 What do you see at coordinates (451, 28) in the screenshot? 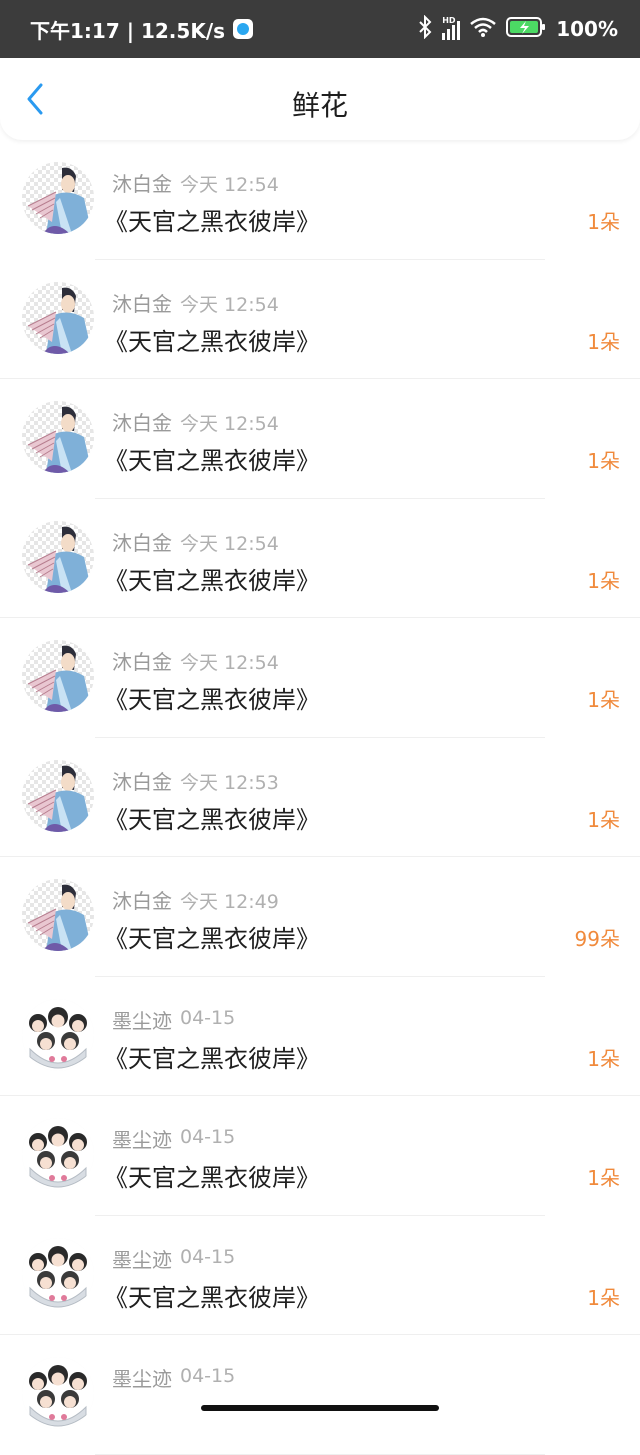
I see `signal-icon: HD` at bounding box center [451, 28].